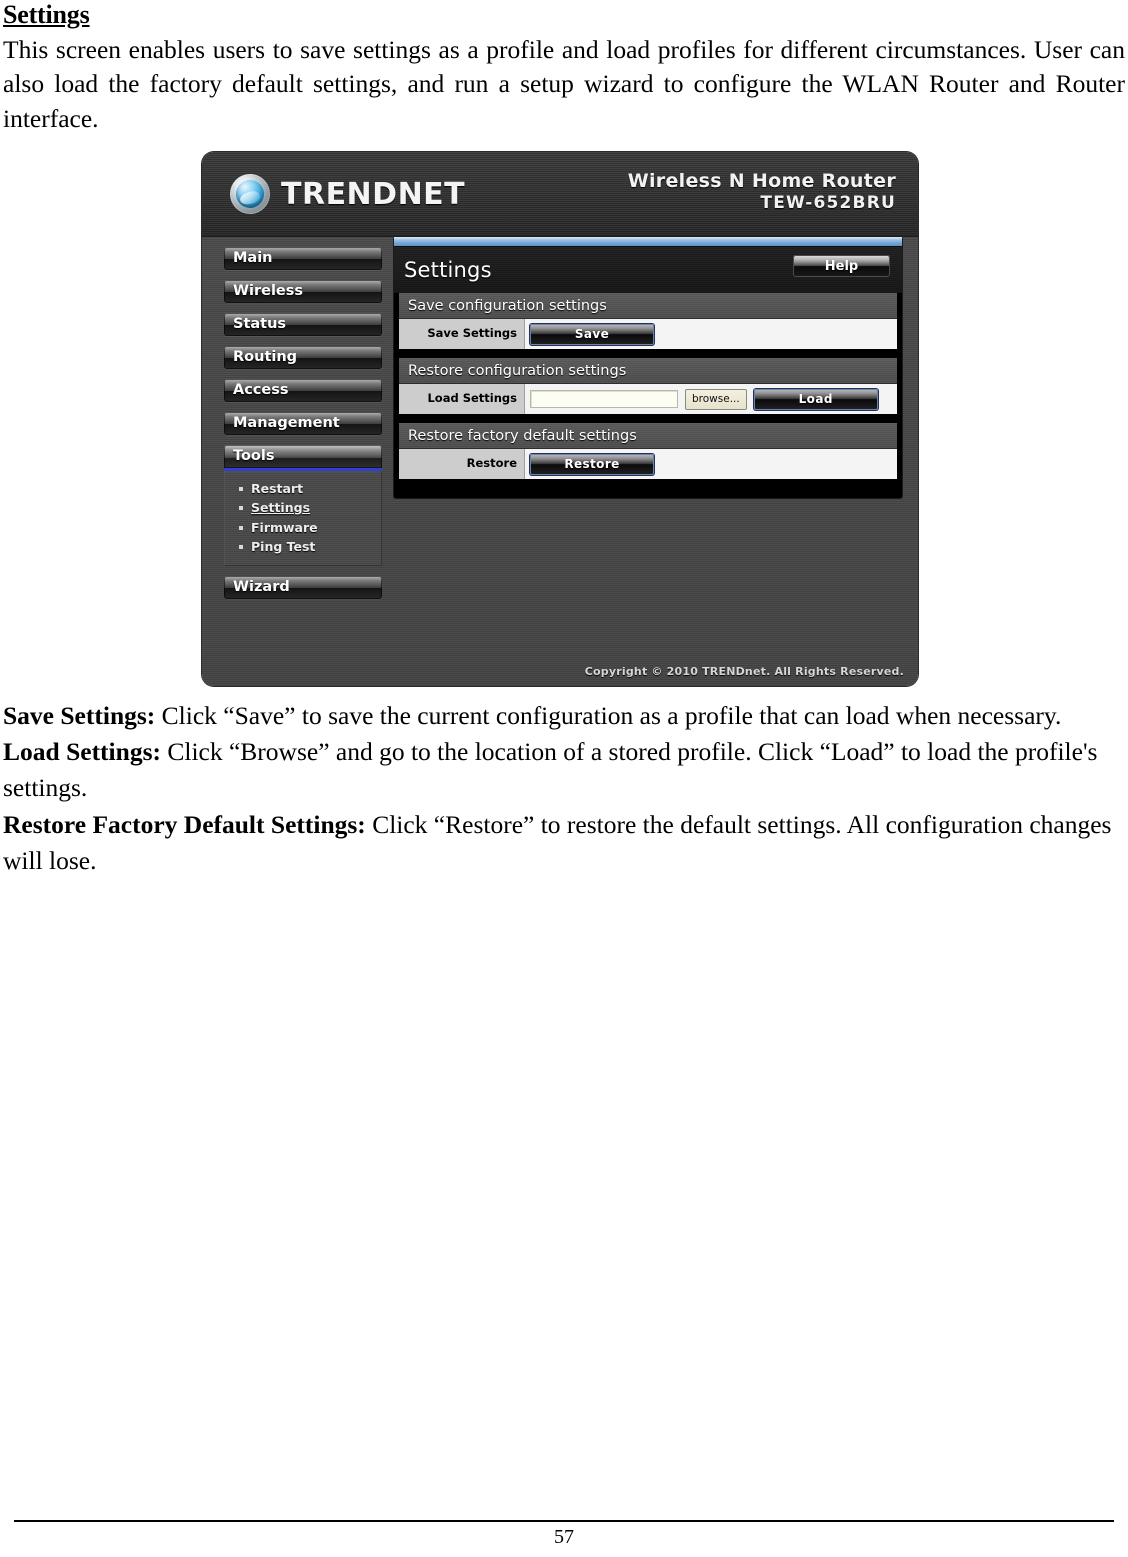 Image resolution: width=1128 pixels, height=1557 pixels. I want to click on submenu-item-ping-test: Ping Test, so click(303, 548).